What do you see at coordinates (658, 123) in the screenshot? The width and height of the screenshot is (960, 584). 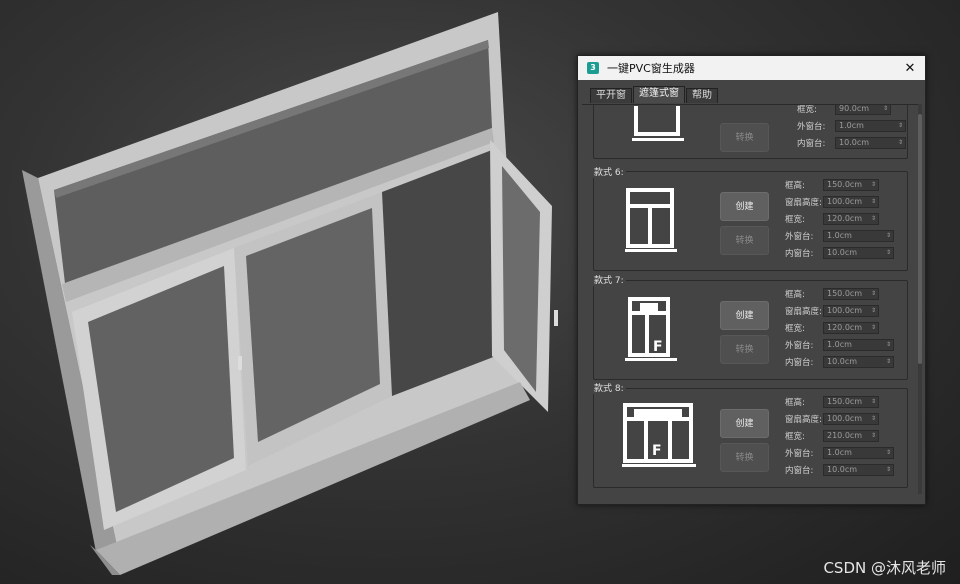 I see `window-style-5-icon` at bounding box center [658, 123].